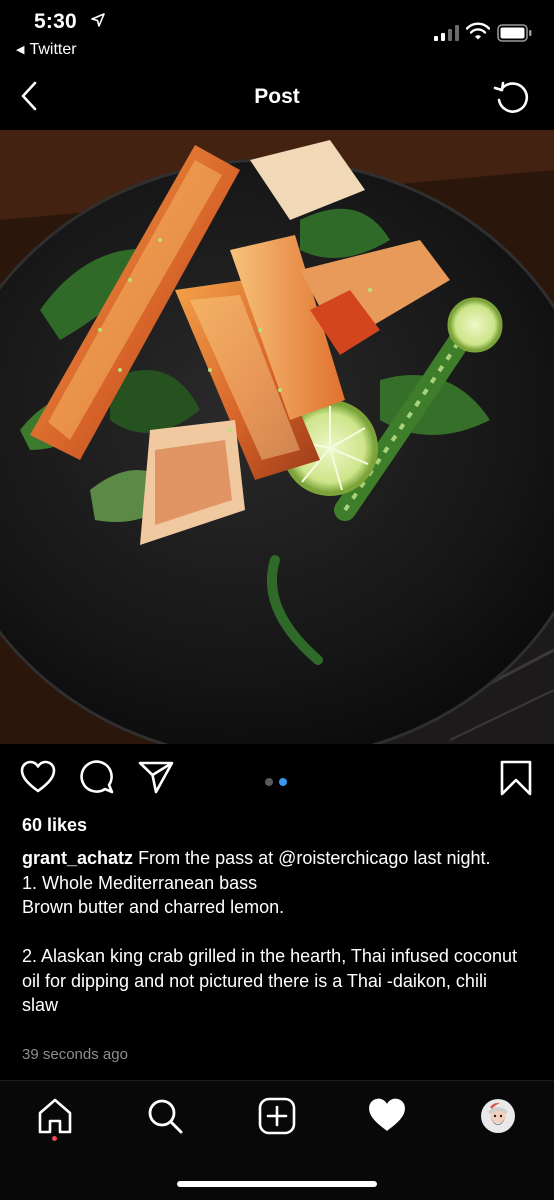  I want to click on carousel-dot-active, so click(283, 782).